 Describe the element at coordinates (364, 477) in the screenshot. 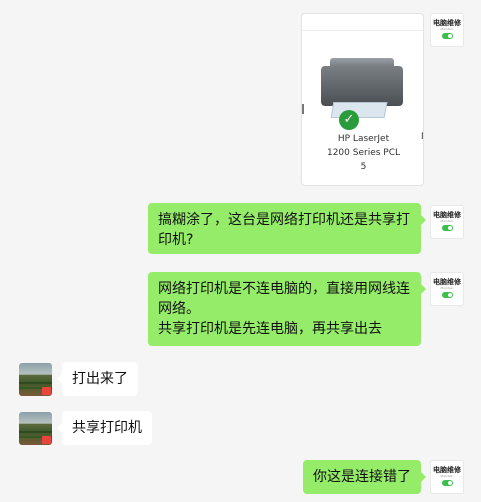

I see `message-bubble-self: 你这是连接错了` at that location.